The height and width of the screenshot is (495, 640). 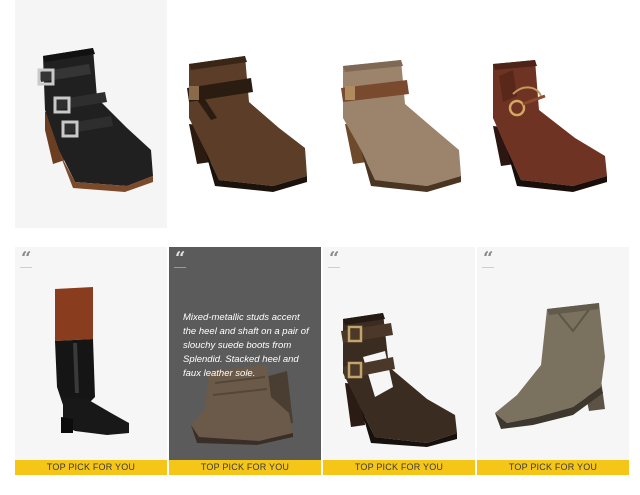 I want to click on product-tile-8: “ TOP PICK FOR YOU, so click(x=553, y=361).